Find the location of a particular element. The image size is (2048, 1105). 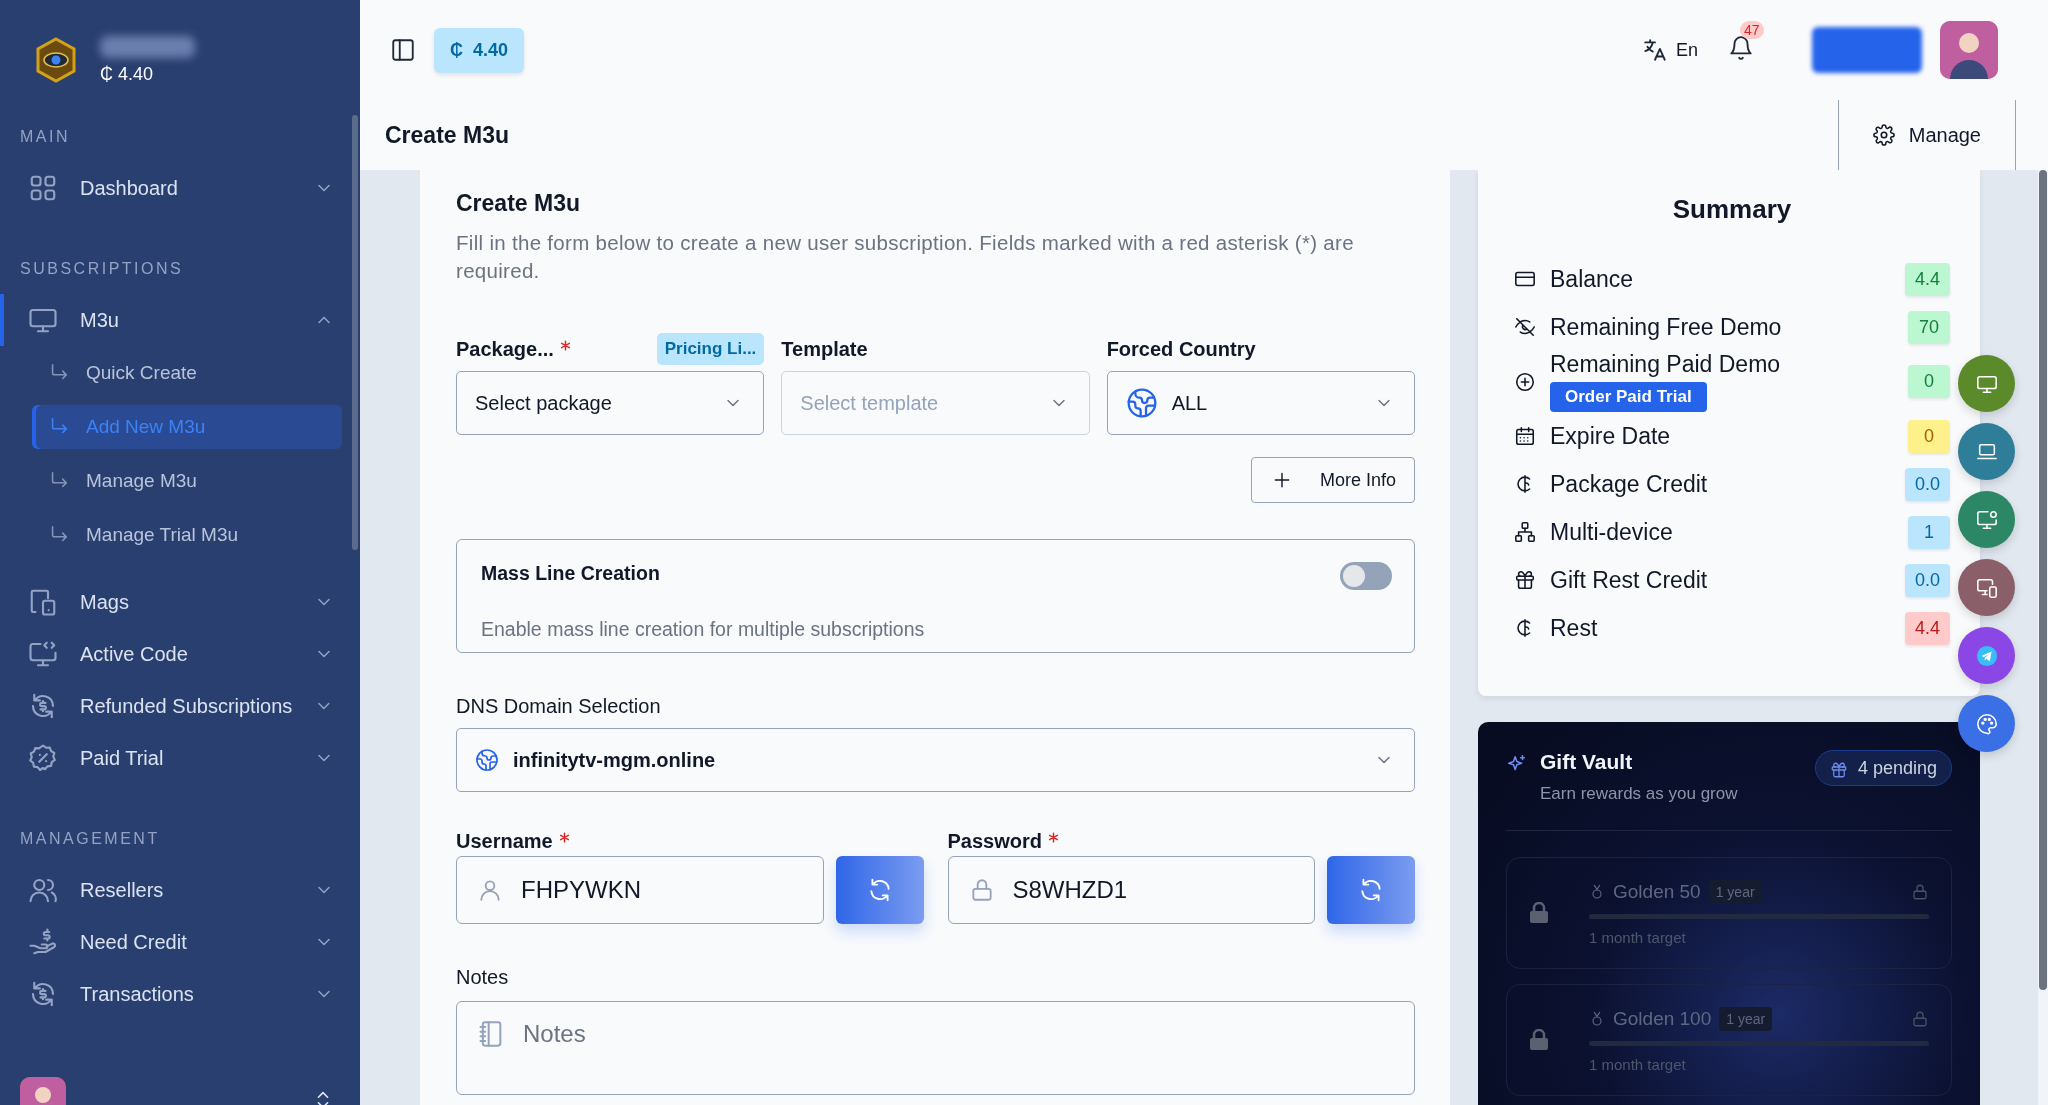

sidebar-toggle-icon is located at coordinates (403, 50).